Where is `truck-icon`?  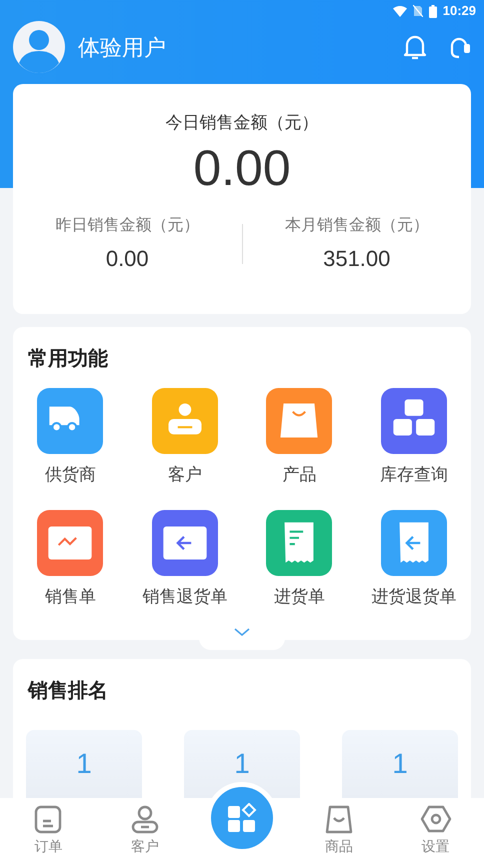
truck-icon is located at coordinates (70, 421).